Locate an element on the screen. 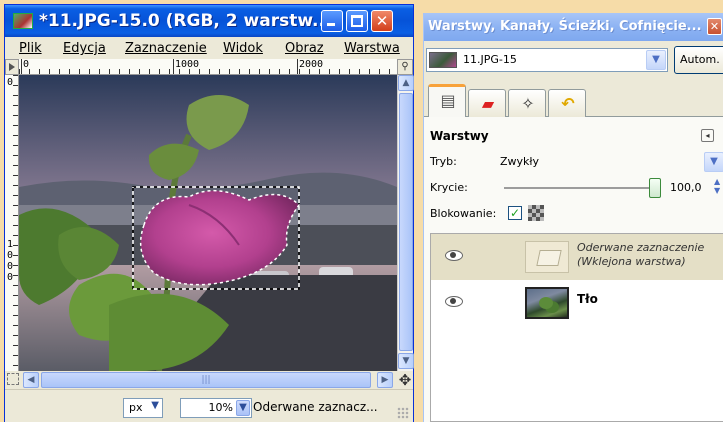 The height and width of the screenshot is (422, 723). zoom-toggle-icon: ⚲ is located at coordinates (405, 67).